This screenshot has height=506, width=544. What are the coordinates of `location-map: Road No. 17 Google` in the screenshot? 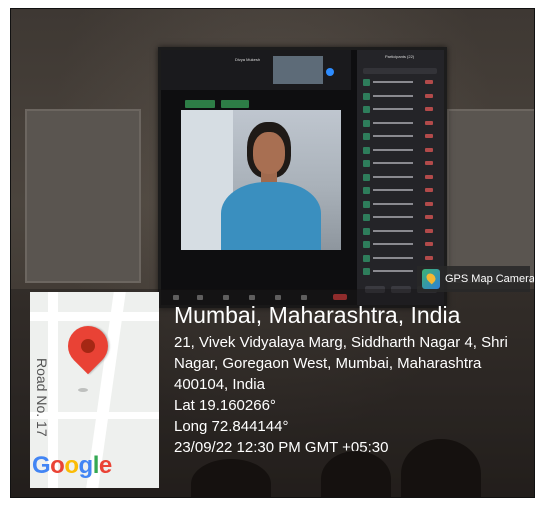 It's located at (94, 390).